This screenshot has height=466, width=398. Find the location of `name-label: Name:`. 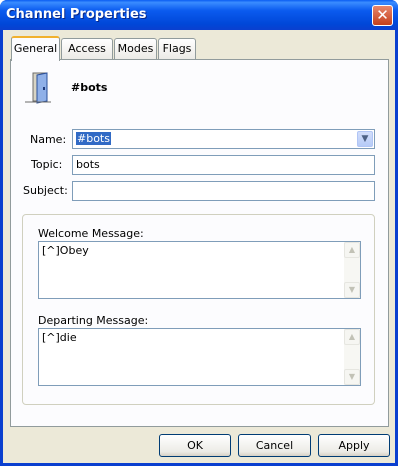

name-label: Name: is located at coordinates (48, 139).